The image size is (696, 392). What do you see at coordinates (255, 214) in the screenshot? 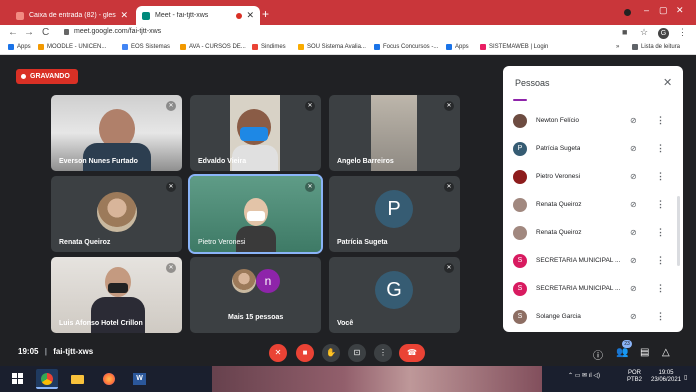
I see `participant-tile-active: ✕ Pietro Veronesi` at bounding box center [255, 214].